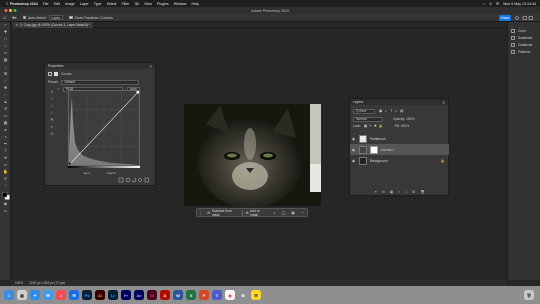 This screenshot has height=304, width=540. Describe the element at coordinates (52, 119) in the screenshot. I see `pencil-draw-icon: ✎` at that location.